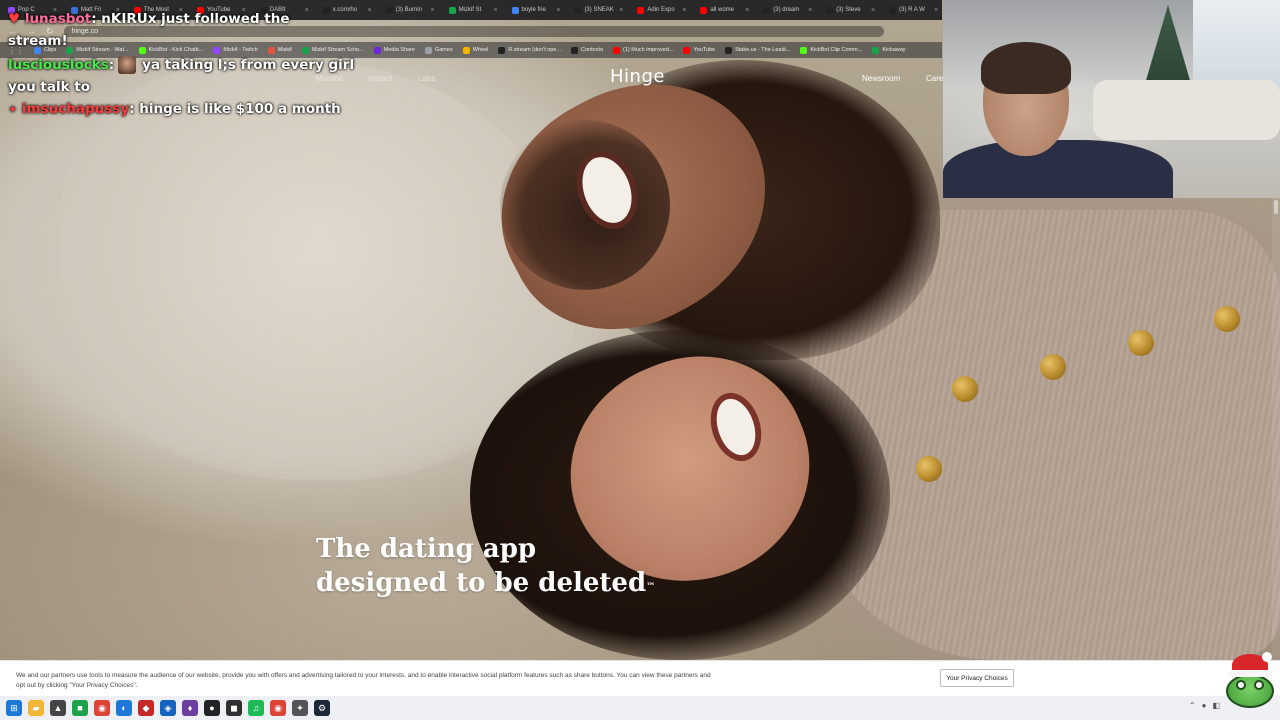 Image resolution: width=1280 pixels, height=720 pixels. Describe the element at coordinates (329, 78) in the screenshot. I see `nav-link-mission: Mission` at that location.